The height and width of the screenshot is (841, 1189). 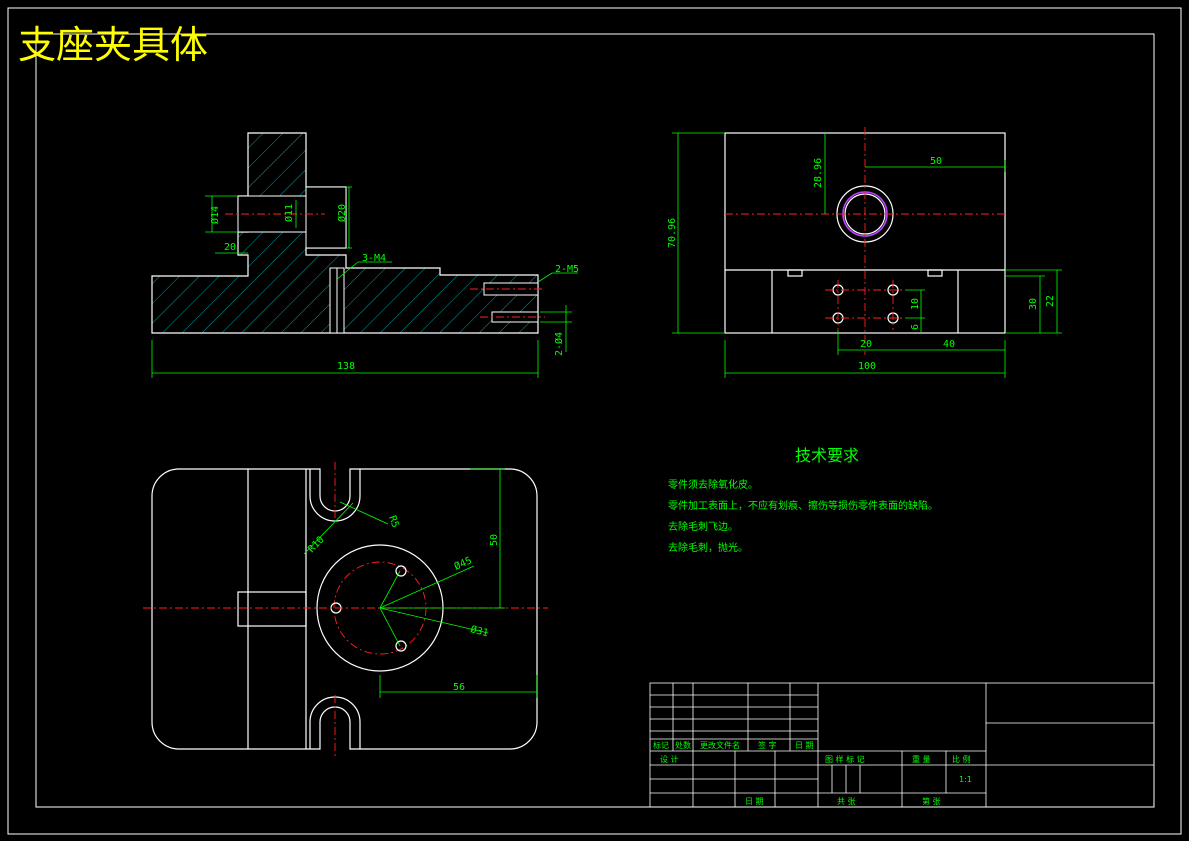 What do you see at coordinates (803, 505) in the screenshot?
I see `tech-req-item-2: 零件加工表面上，不应有划痕、擦伤等损伤零件表面的缺陷。` at bounding box center [803, 505].